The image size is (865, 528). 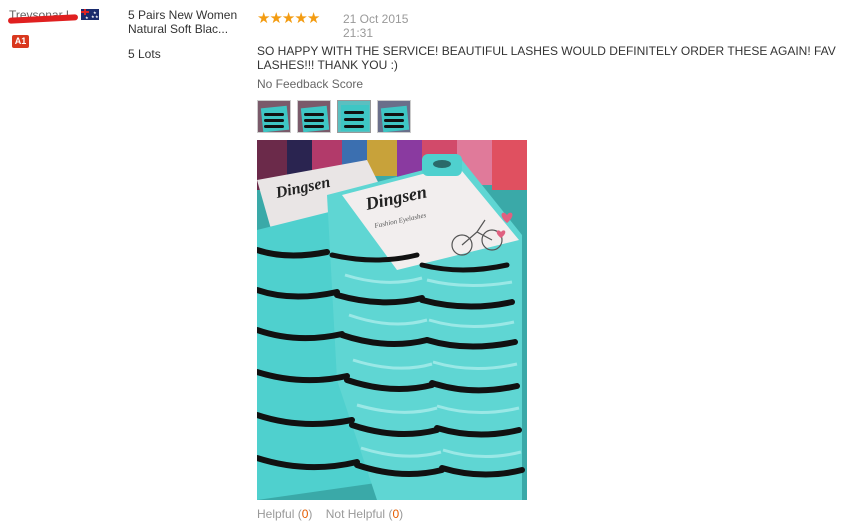 What do you see at coordinates (144, 54) in the screenshot?
I see `order-quantity: 5 Lots` at bounding box center [144, 54].